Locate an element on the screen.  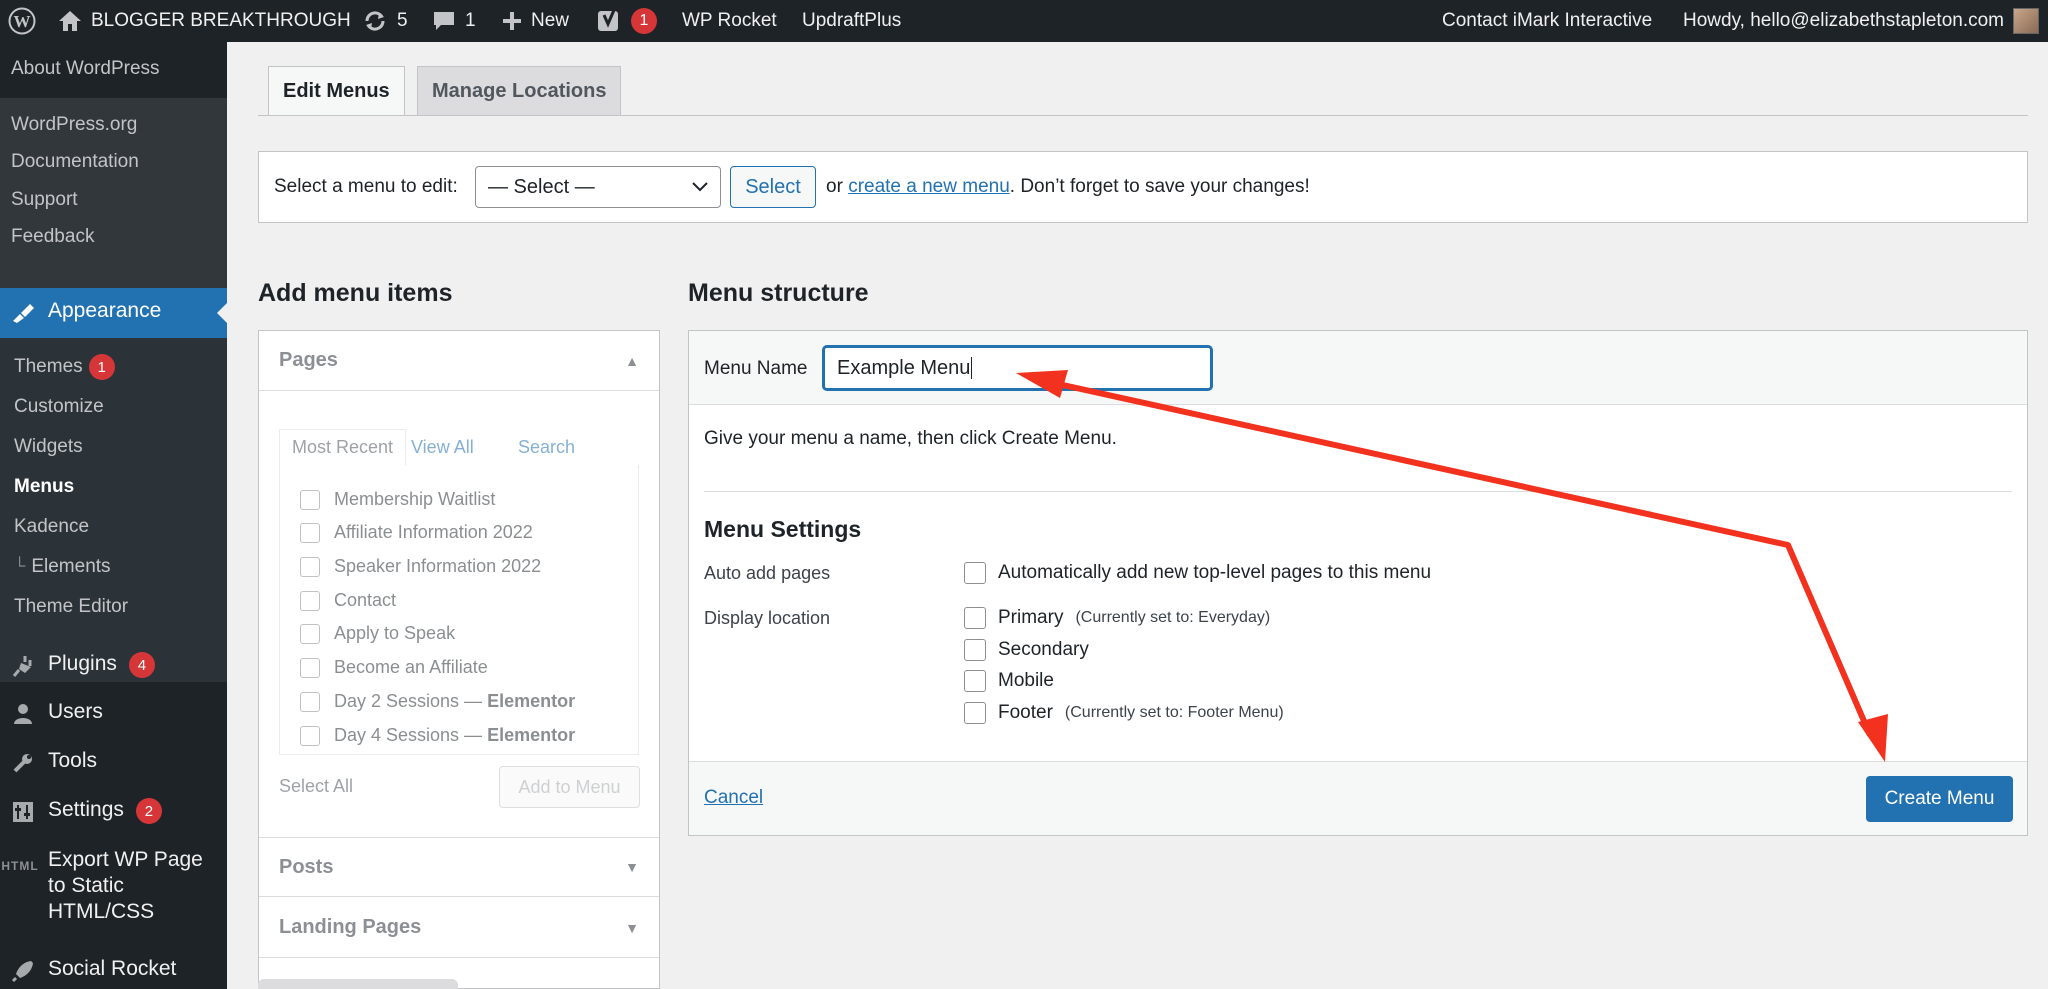
annotation-arrowhead-down is located at coordinates (1873, 738).